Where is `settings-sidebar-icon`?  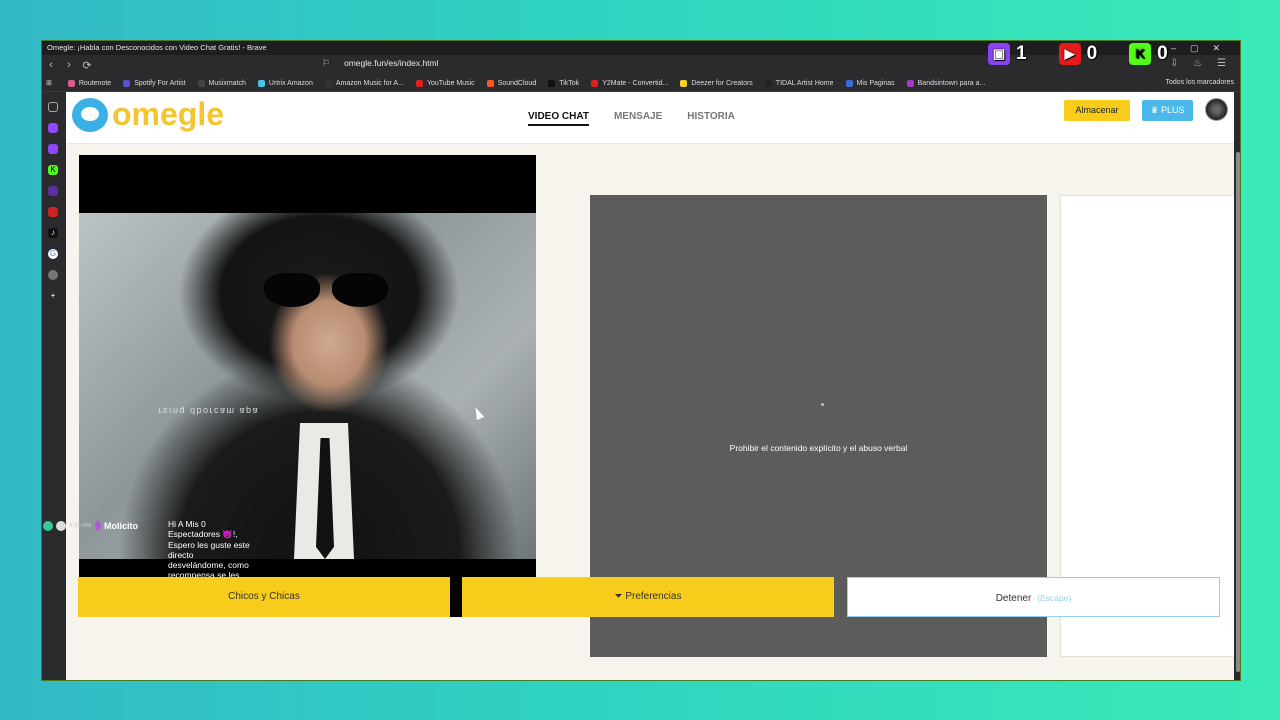 settings-sidebar-icon is located at coordinates (53, 275).